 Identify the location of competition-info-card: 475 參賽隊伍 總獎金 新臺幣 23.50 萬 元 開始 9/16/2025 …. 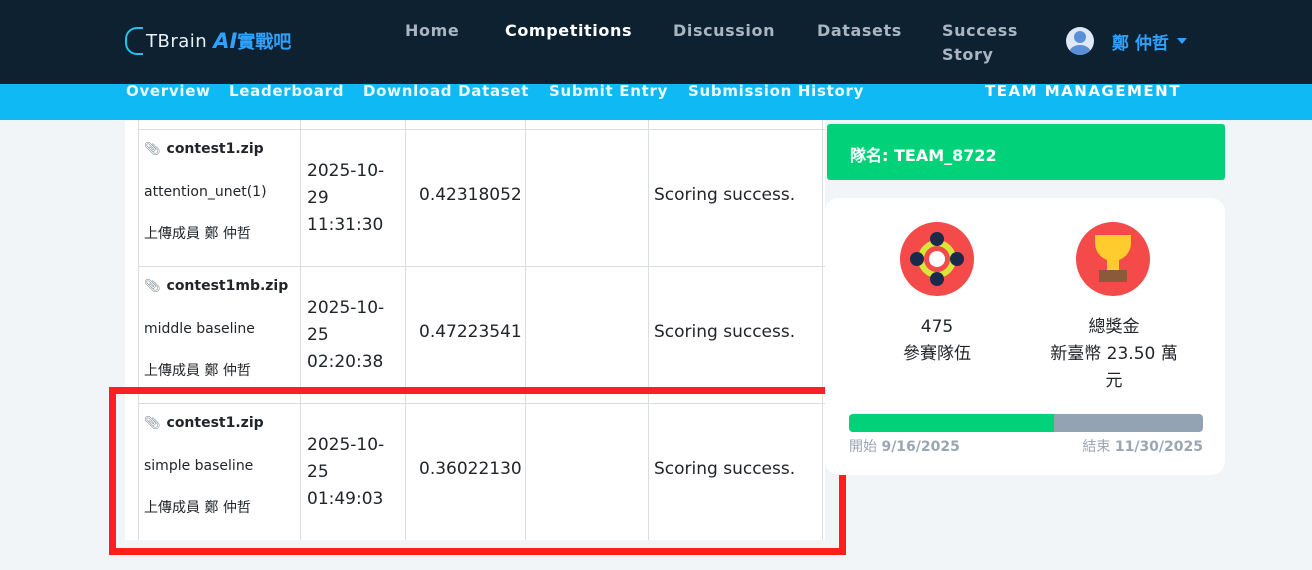
(1025, 336).